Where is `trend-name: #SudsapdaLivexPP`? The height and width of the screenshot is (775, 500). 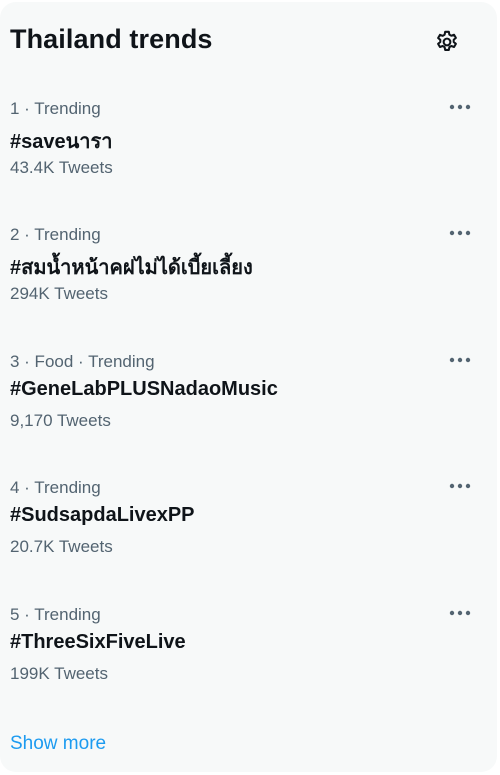
trend-name: #SudsapdaLivexPP is located at coordinates (102, 515).